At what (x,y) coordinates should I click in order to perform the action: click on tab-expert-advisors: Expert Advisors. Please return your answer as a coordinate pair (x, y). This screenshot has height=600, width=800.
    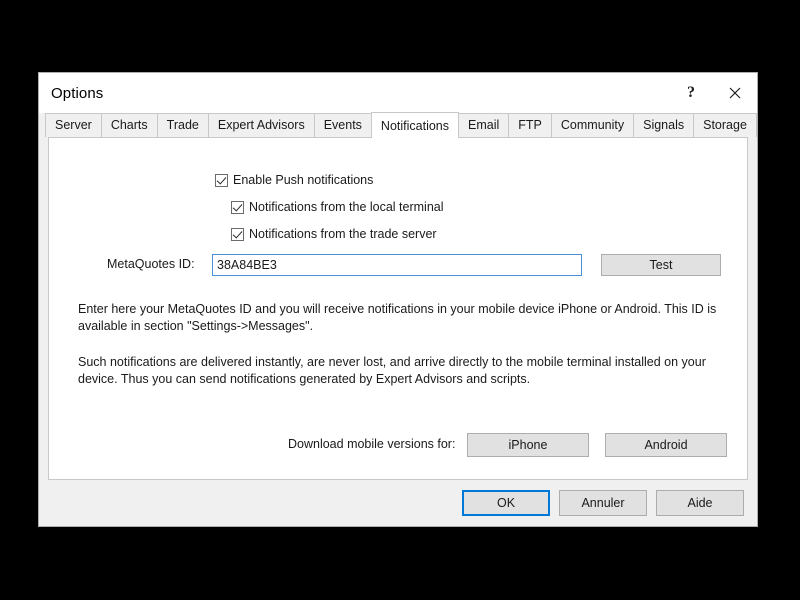
    Looking at the image, I should click on (261, 125).